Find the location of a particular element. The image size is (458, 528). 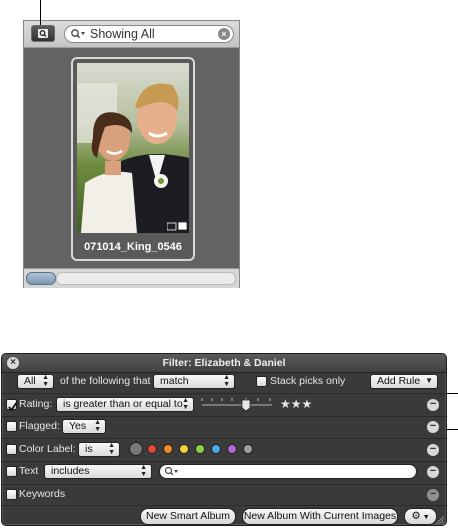

rating-slider is located at coordinates (237, 404).